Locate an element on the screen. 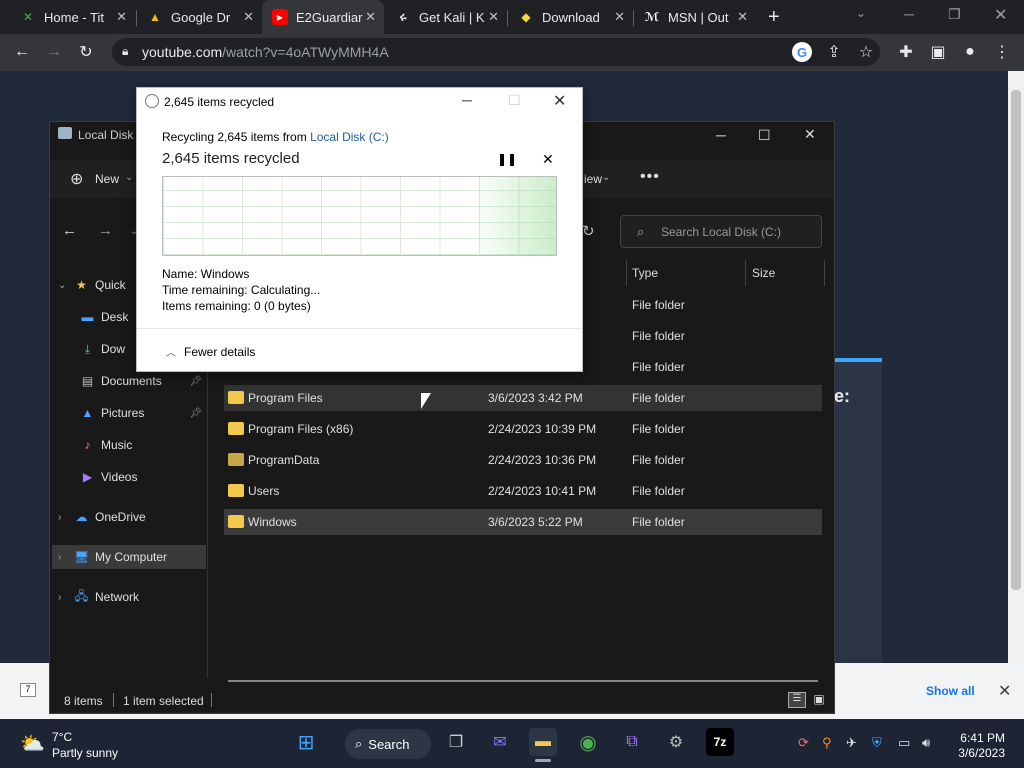 The width and height of the screenshot is (1024, 768). view-button: iew is located at coordinates (593, 179).